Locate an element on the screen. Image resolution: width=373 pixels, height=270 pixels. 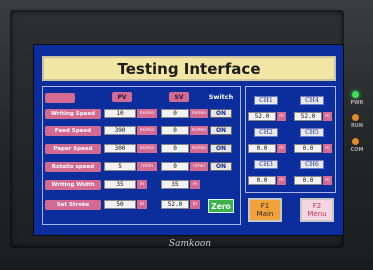
run-led-icon is located at coordinates (355, 117).